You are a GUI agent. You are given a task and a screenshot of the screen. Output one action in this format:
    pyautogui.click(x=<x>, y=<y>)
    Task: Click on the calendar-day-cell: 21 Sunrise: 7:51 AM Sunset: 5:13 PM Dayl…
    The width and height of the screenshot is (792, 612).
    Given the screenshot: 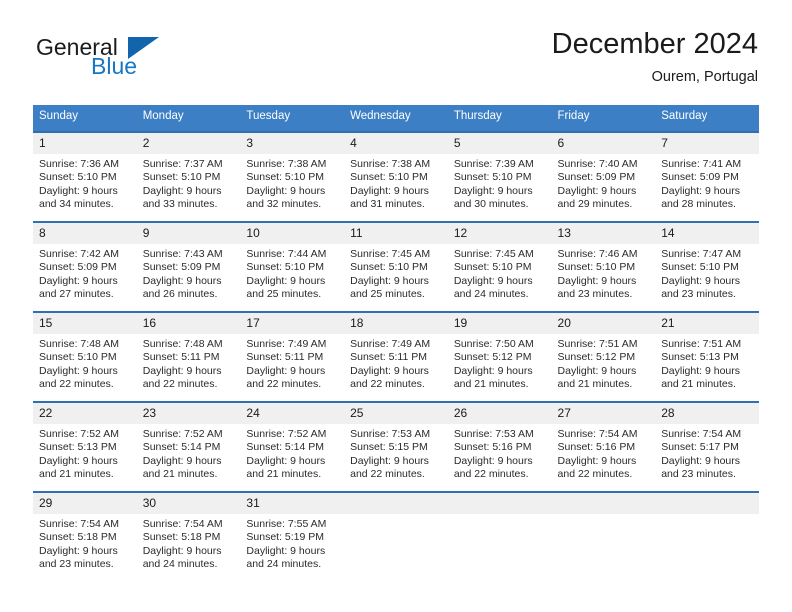 What is the action you would take?
    pyautogui.click(x=707, y=356)
    